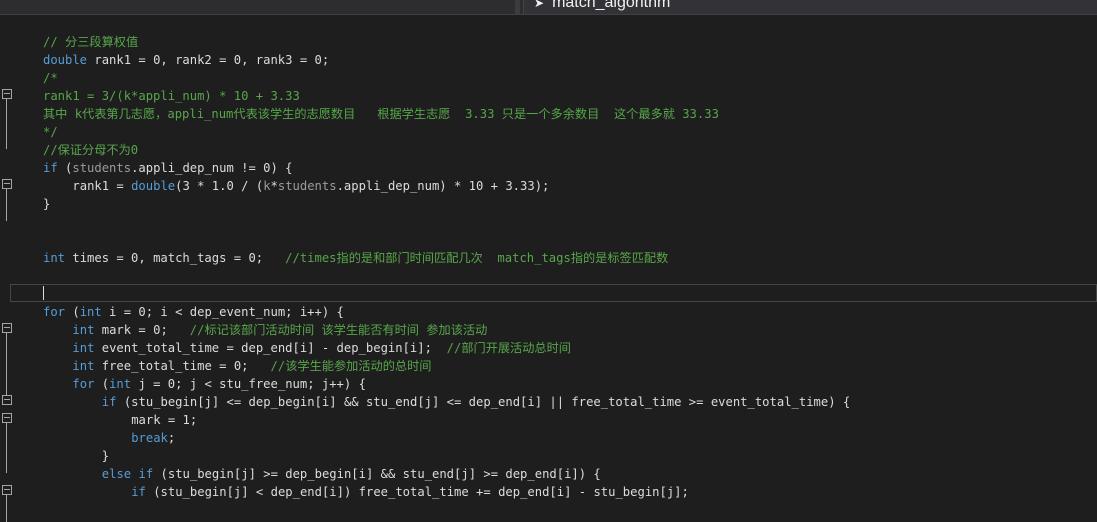 Image resolution: width=1097 pixels, height=522 pixels. Describe the element at coordinates (443, 186) in the screenshot. I see `code-token: .appli_dep_num) * 10 + 3.33);` at that location.